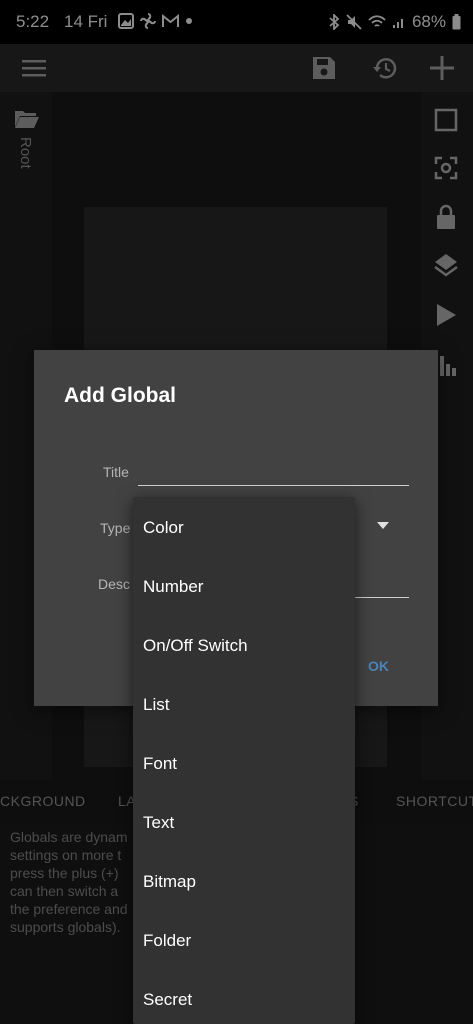  What do you see at coordinates (169, 882) in the screenshot?
I see `menu-item-bitmap: Bitmap` at bounding box center [169, 882].